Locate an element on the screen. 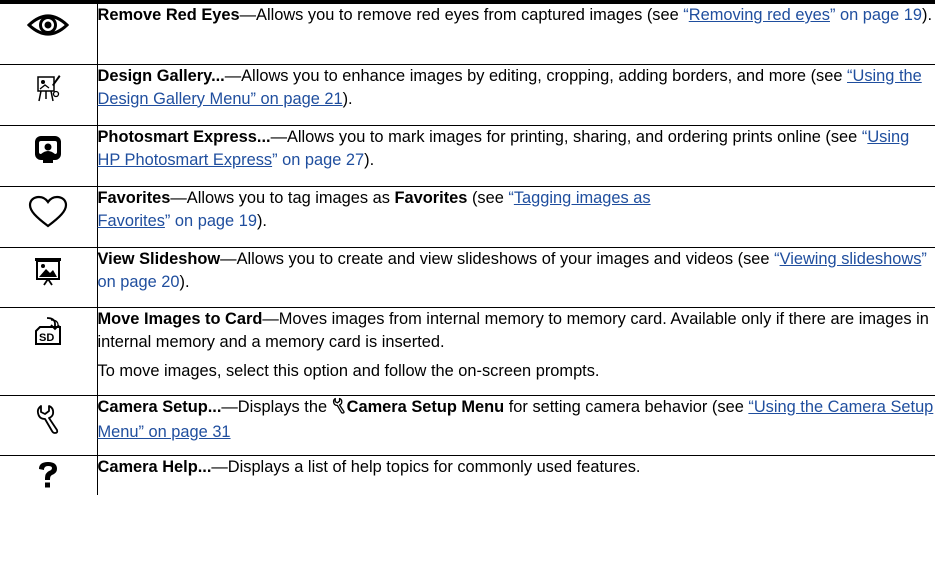 The image size is (935, 581). option-title: Move Images to Card is located at coordinates (180, 318).